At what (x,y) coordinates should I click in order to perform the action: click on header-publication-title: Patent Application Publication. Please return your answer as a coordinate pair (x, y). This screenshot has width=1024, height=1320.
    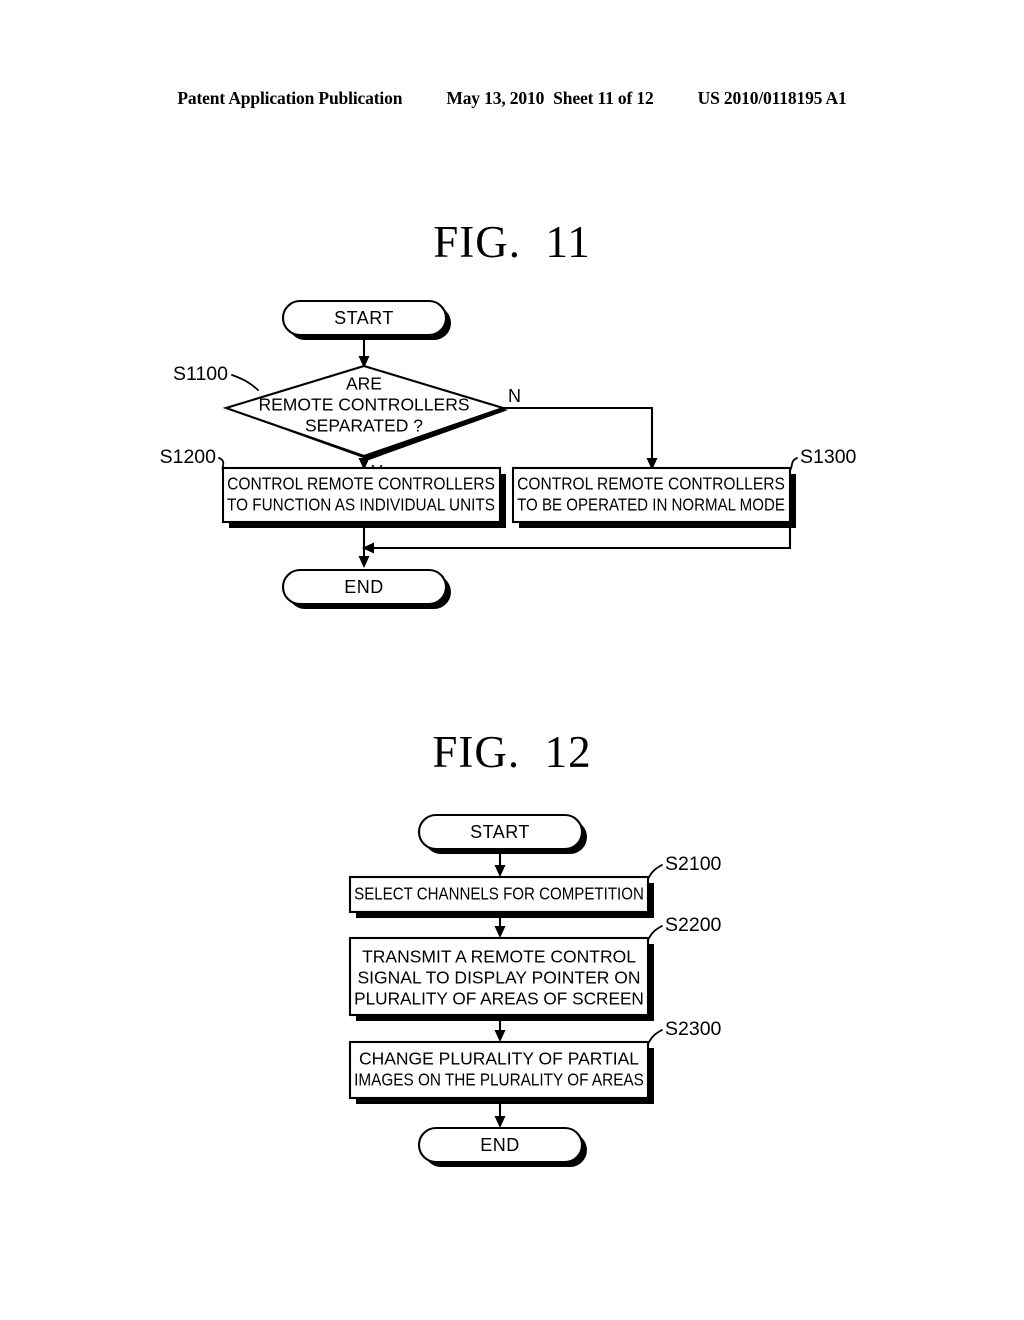
    Looking at the image, I should click on (290, 98).